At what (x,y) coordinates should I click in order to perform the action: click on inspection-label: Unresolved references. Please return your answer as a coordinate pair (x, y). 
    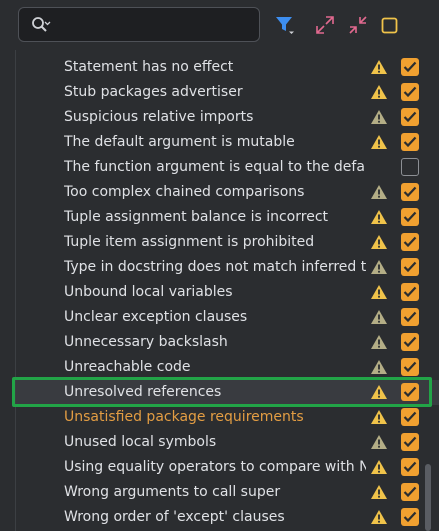
    Looking at the image, I should click on (143, 392).